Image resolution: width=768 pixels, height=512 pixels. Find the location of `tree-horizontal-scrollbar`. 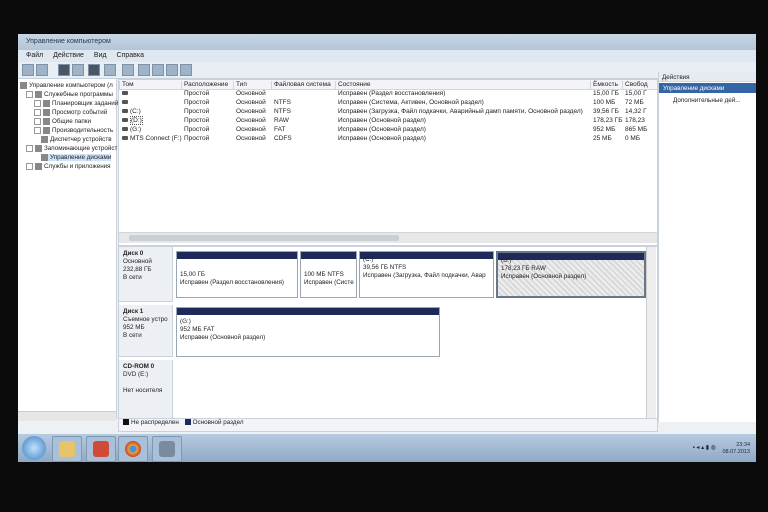

tree-horizontal-scrollbar is located at coordinates (67, 416).